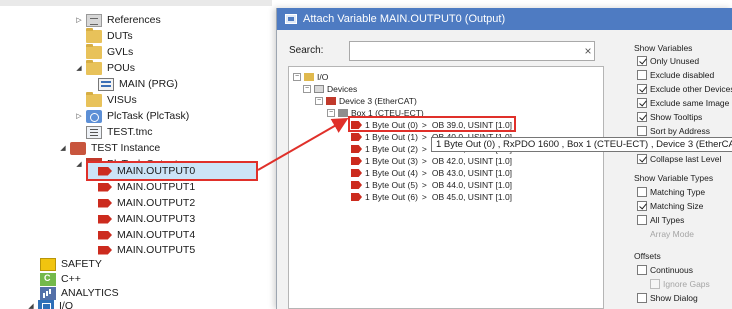 Image resolution: width=732 pixels, height=309 pixels. I want to click on highlight-box-output0, so click(172, 171).